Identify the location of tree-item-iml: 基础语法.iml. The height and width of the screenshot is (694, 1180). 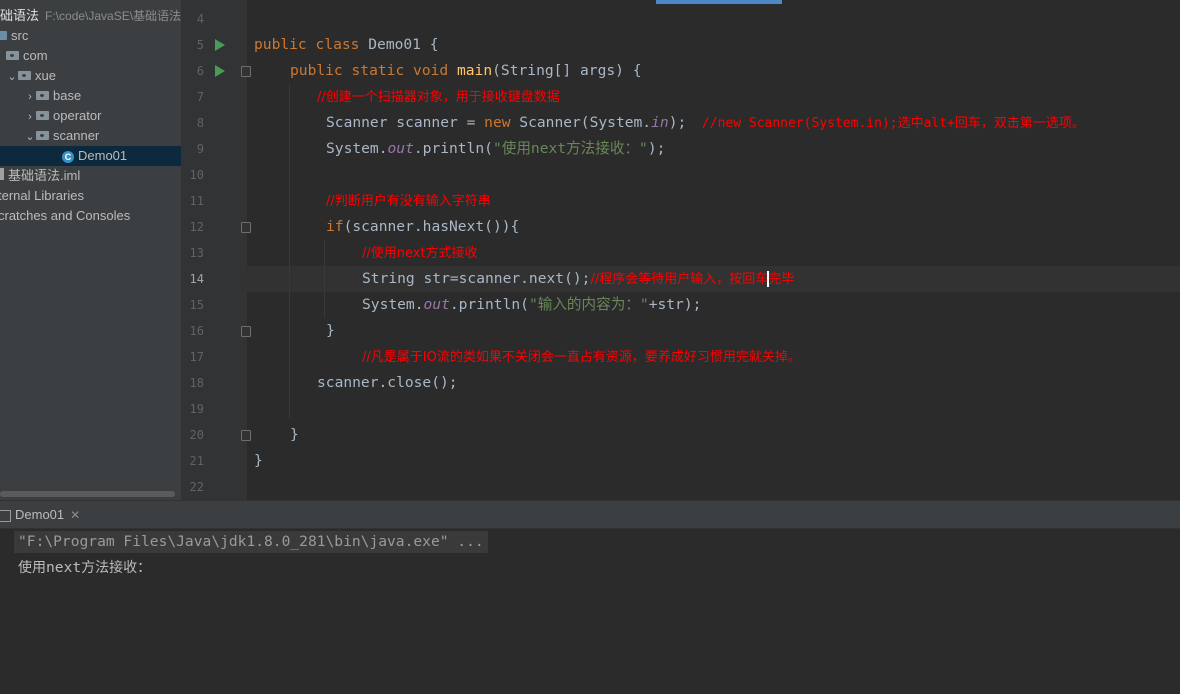
(40, 176).